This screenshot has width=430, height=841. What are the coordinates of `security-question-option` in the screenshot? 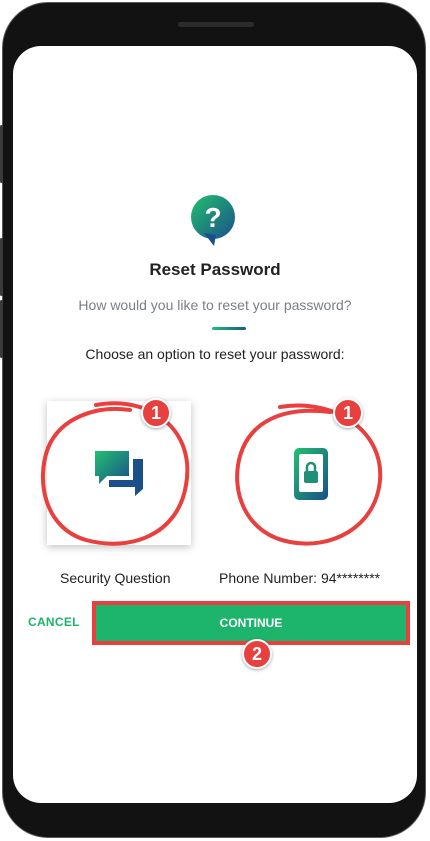 It's located at (119, 473).